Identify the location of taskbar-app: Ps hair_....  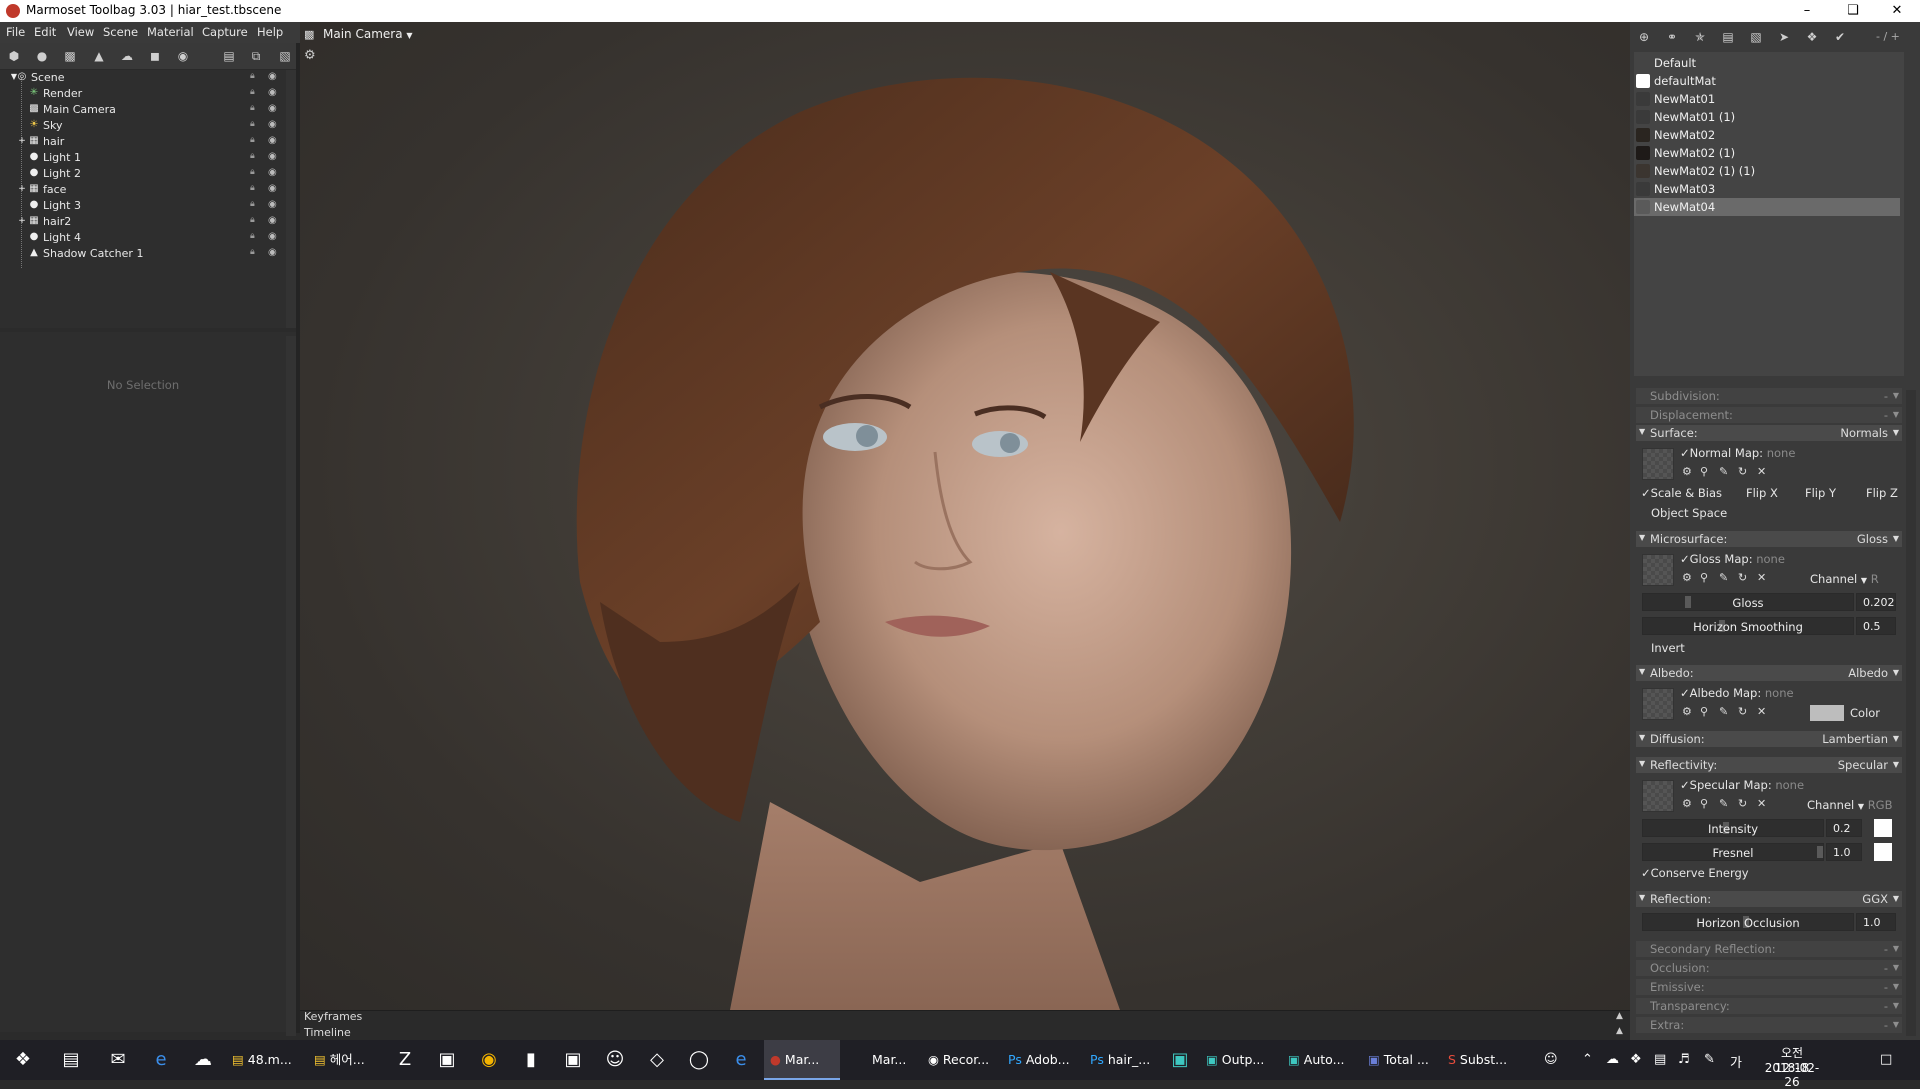
(1126, 1060).